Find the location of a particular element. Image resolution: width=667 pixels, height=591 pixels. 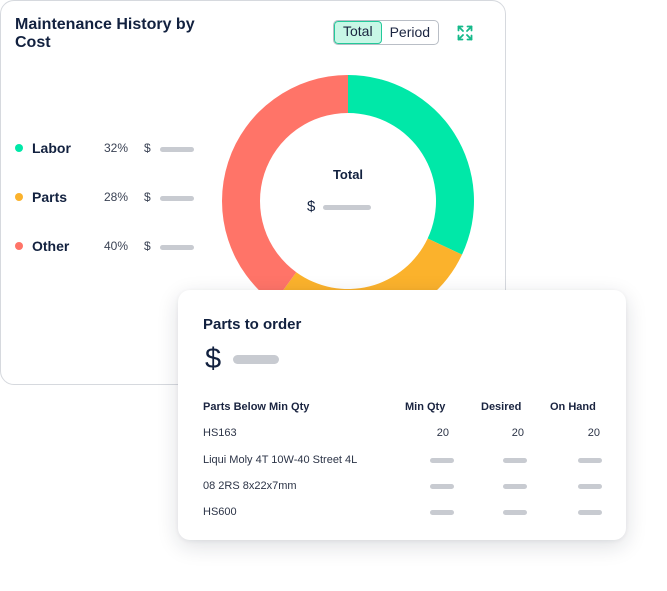

maintenance-history-title: Maintenance History by Cost is located at coordinates (105, 33).